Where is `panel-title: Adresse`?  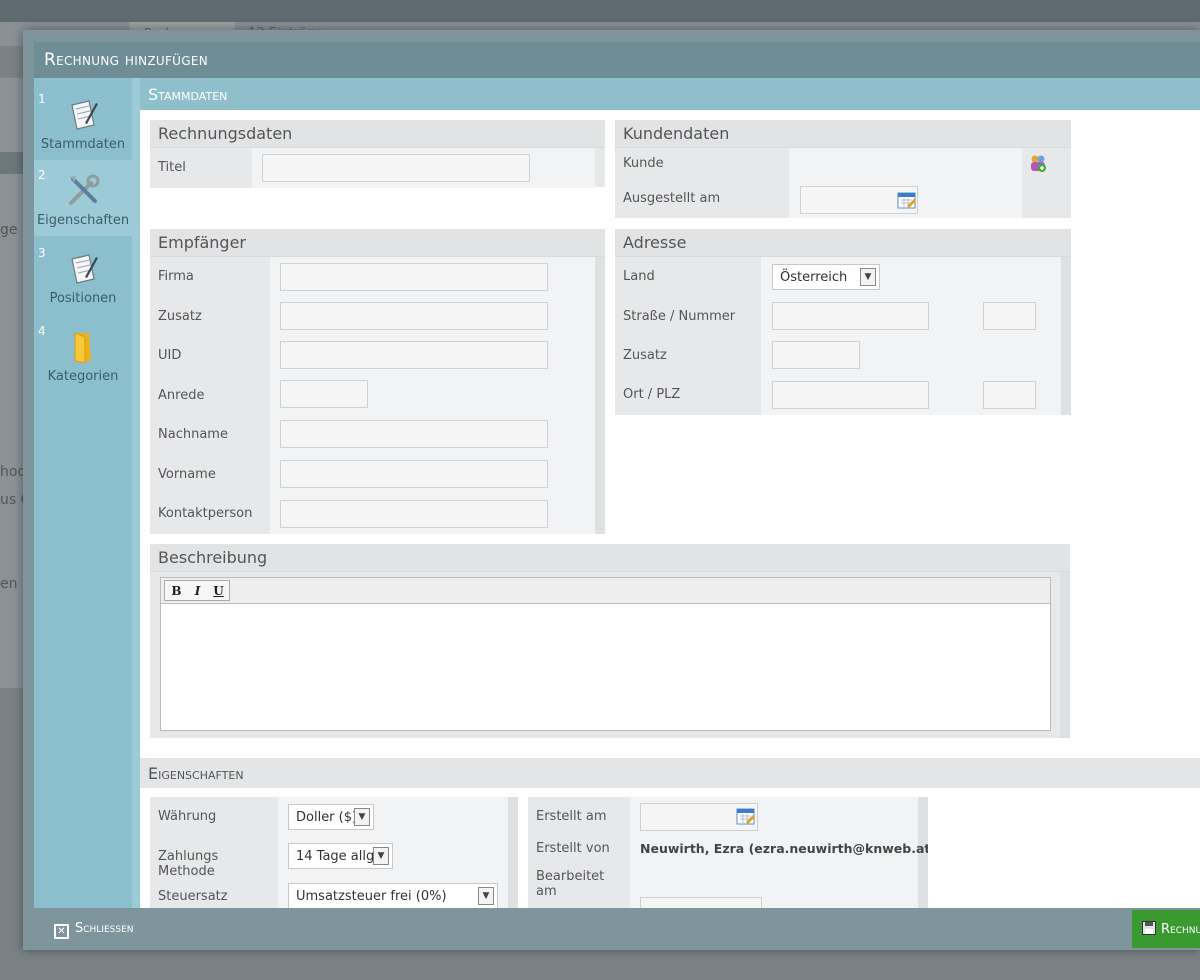
panel-title: Adresse is located at coordinates (843, 243).